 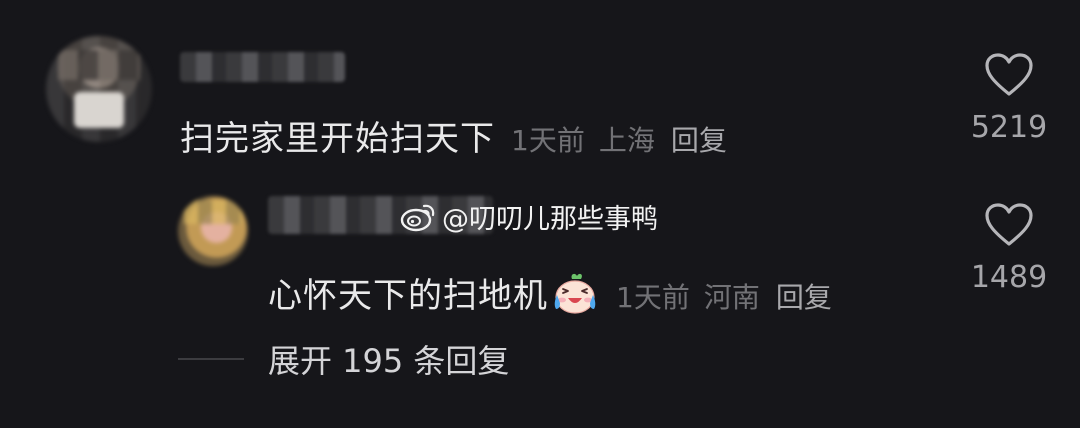 I want to click on reply-location: 河南, so click(x=731, y=297).